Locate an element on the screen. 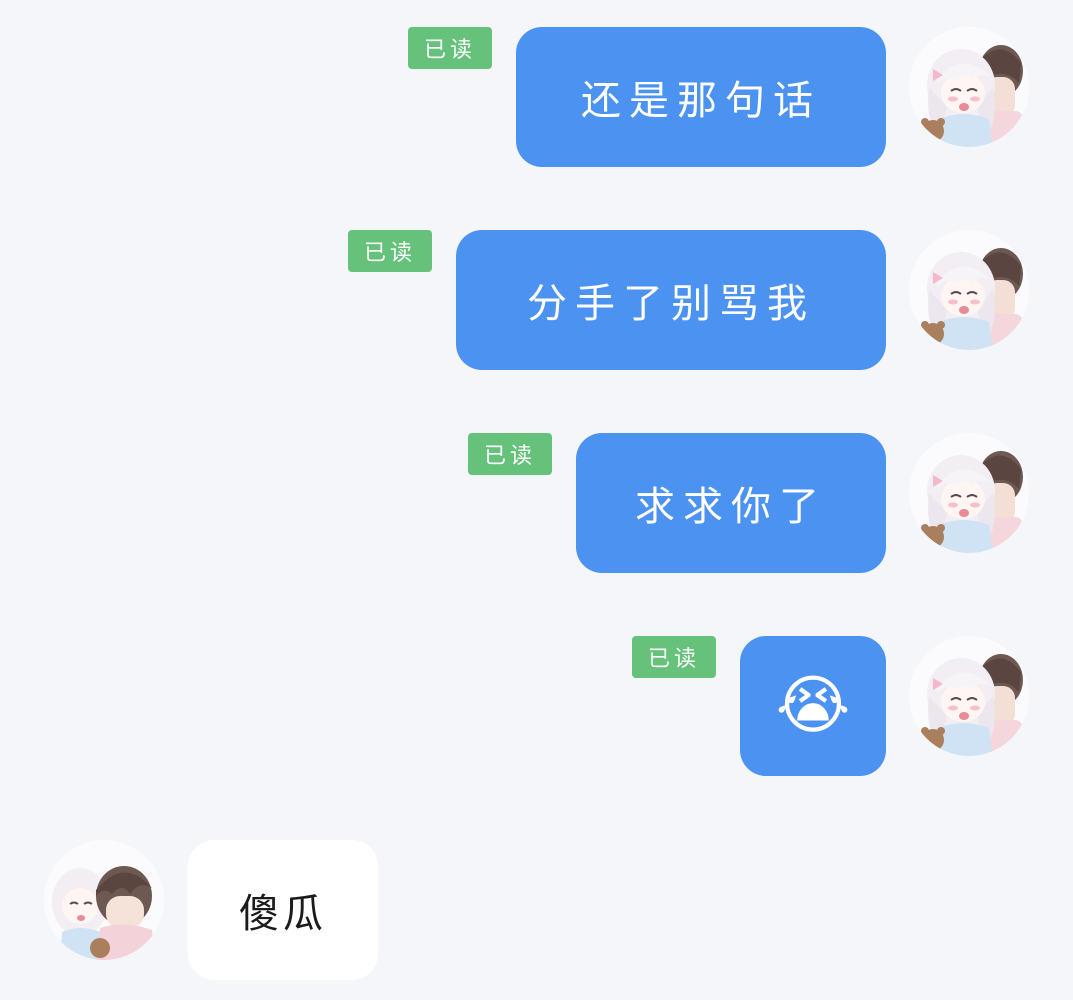  incoming-message-bubble: 傻瓜 is located at coordinates (283, 910).